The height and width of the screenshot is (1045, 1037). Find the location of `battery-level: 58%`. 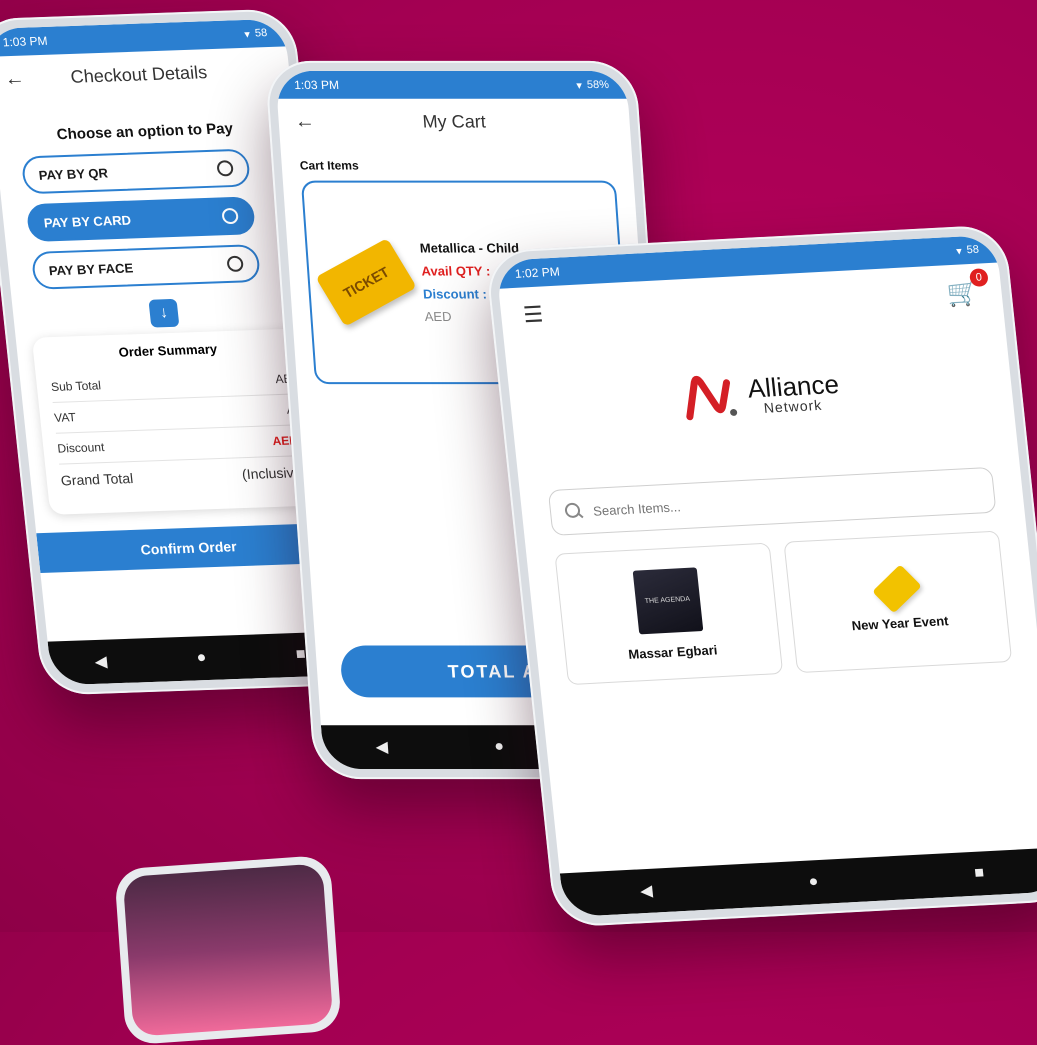

battery-level: 58% is located at coordinates (598, 84).